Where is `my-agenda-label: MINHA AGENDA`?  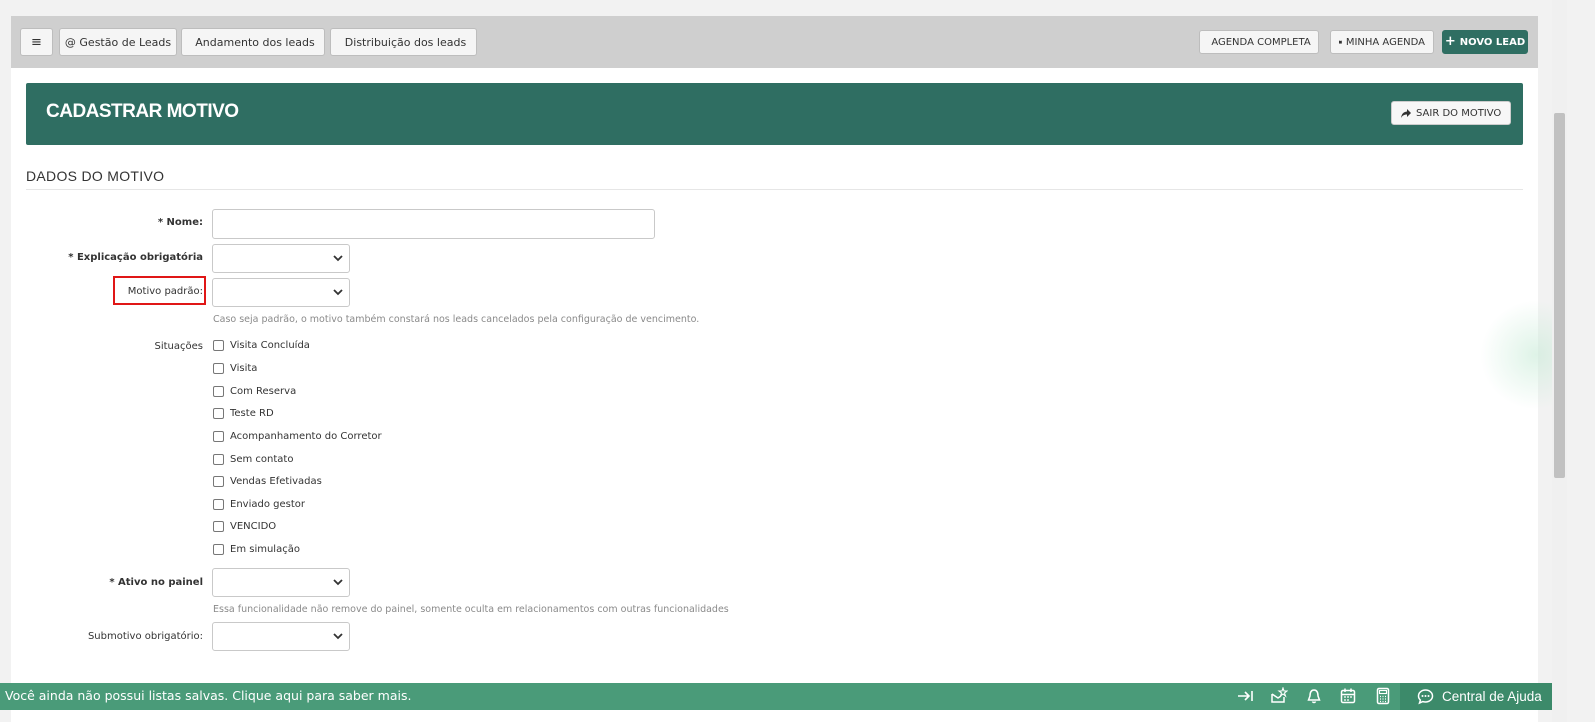 my-agenda-label: MINHA AGENDA is located at coordinates (1385, 42).